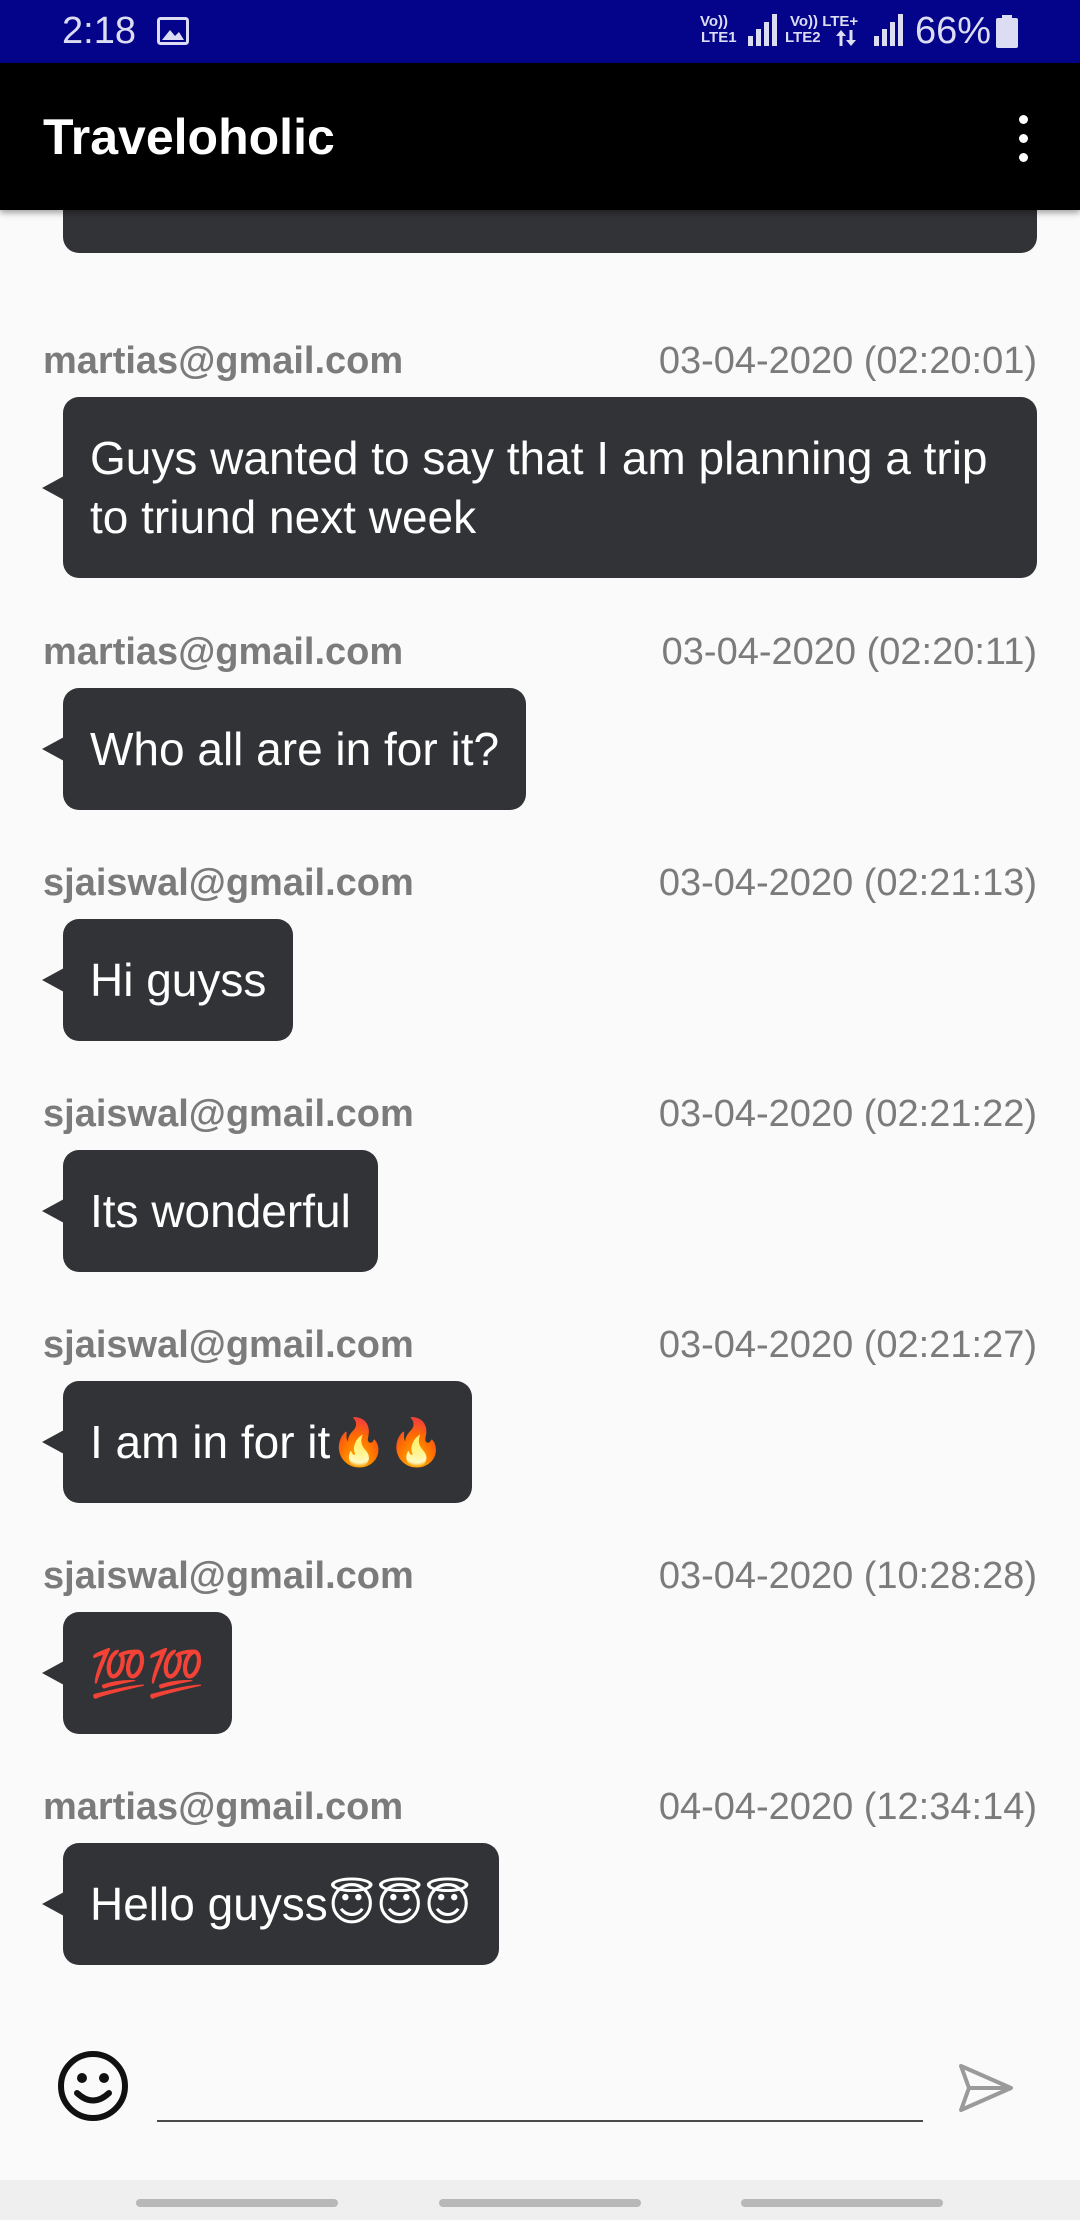 This screenshot has width=1080, height=2220. I want to click on overflow-menu-icon, so click(1023, 139).